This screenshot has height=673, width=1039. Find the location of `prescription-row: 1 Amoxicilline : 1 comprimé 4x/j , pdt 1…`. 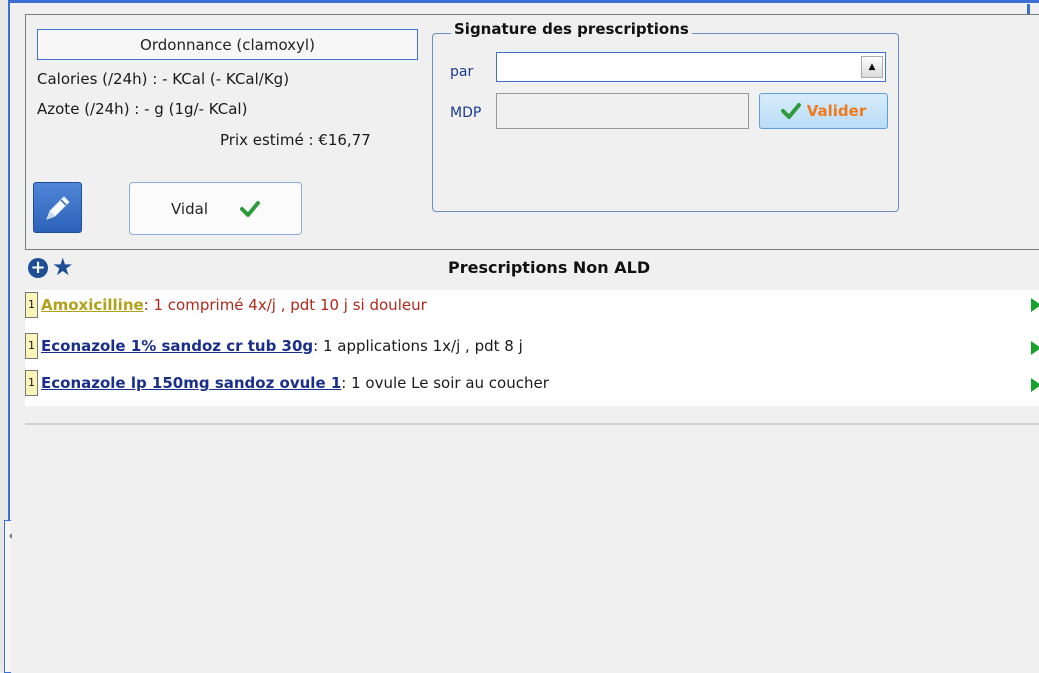

prescription-row: 1 Amoxicilline : 1 comprimé 4x/j , pdt 1… is located at coordinates (532, 305).